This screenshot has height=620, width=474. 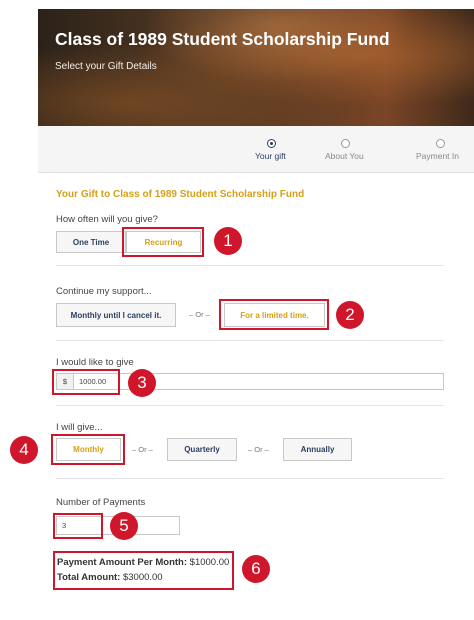 What do you see at coordinates (270, 156) in the screenshot?
I see `step-label: Your gift` at bounding box center [270, 156].